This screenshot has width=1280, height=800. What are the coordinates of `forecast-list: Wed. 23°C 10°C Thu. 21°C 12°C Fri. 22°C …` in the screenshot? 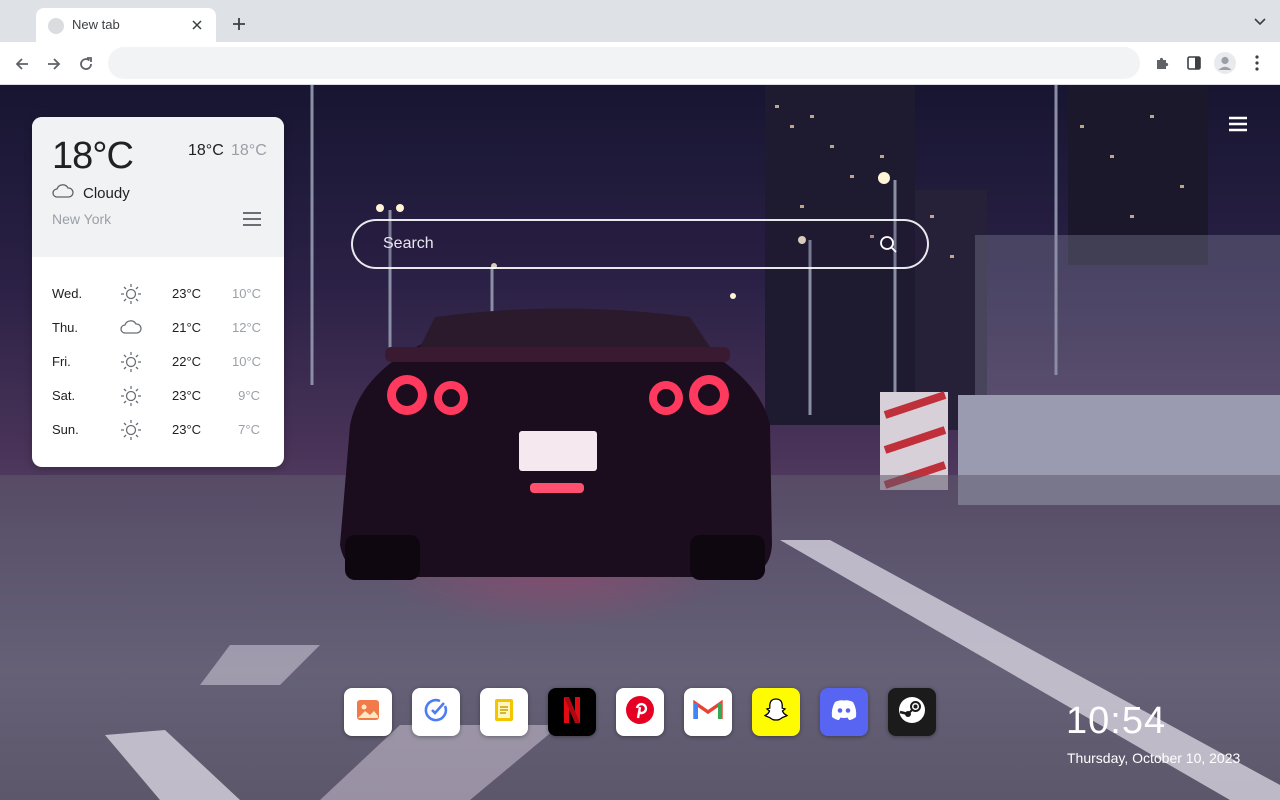 It's located at (158, 362).